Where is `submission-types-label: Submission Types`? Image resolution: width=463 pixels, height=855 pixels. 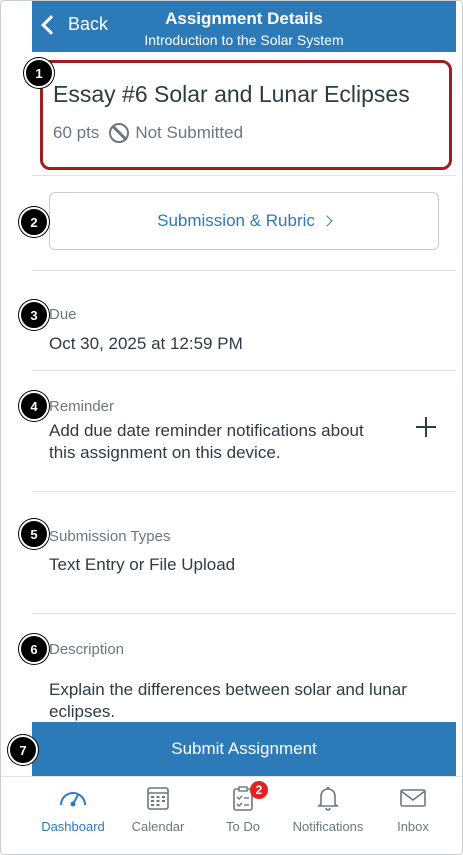
submission-types-label: Submission Types is located at coordinates (110, 536).